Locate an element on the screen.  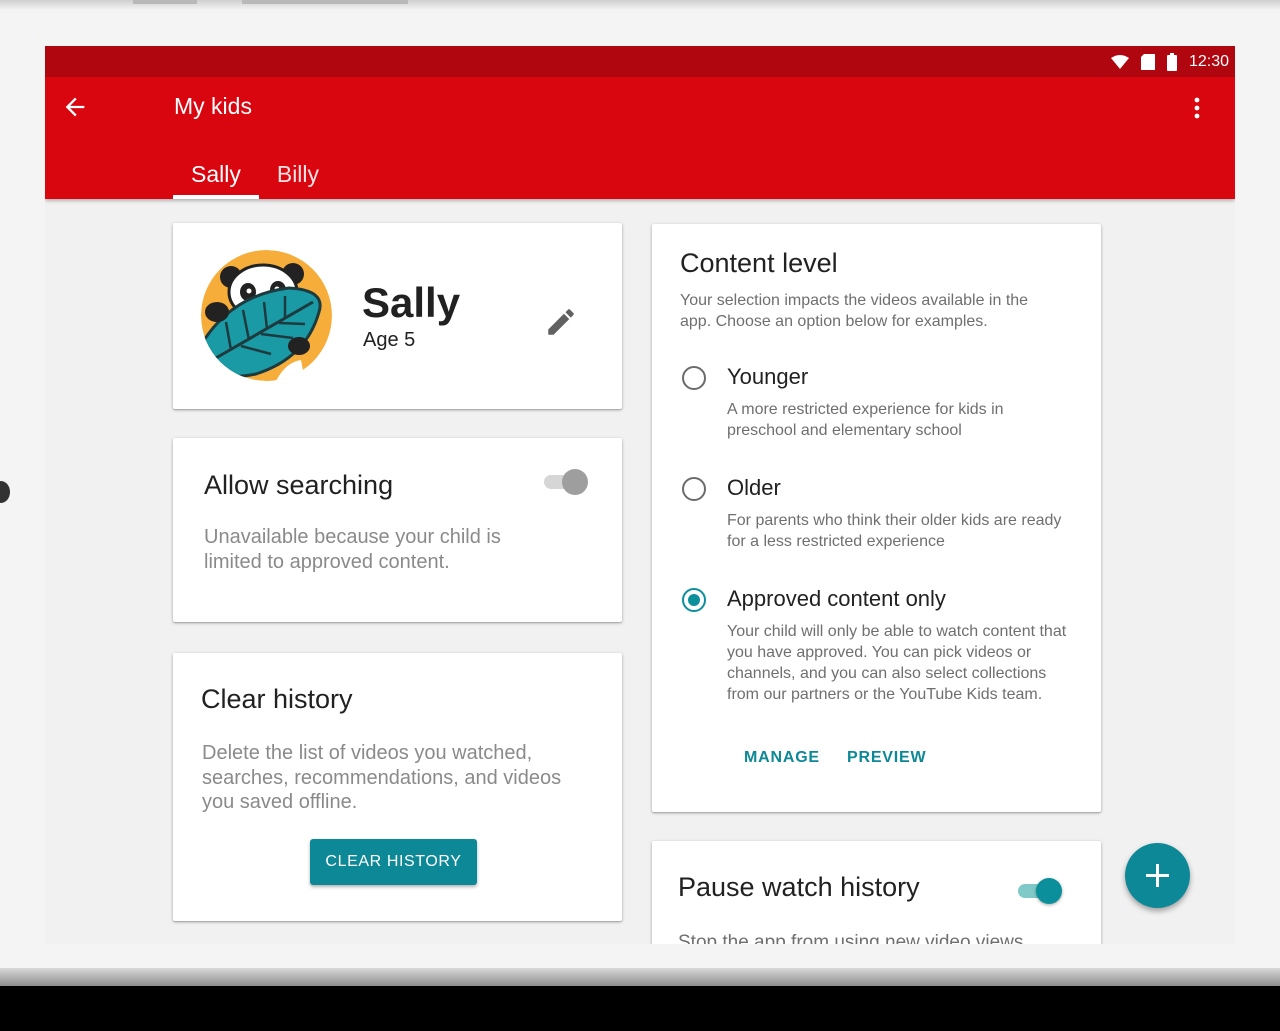
tab-billy: Billy is located at coordinates (298, 177).